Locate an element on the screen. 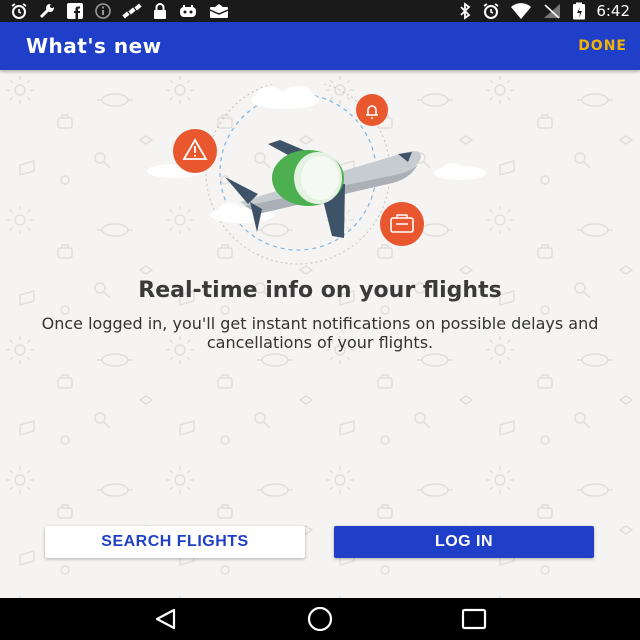 Image resolution: width=640 pixels, height=640 pixels. wrench-icon is located at coordinates (47, 11).